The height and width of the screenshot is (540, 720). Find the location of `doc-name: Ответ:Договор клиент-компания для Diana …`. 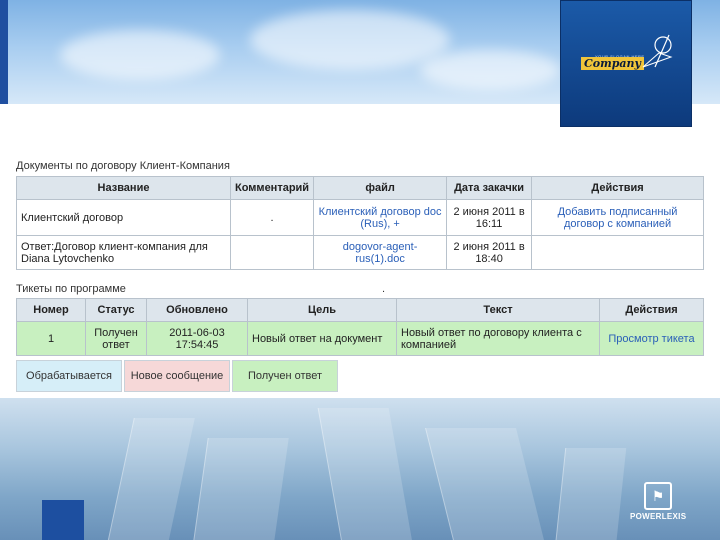

doc-name: Ответ:Договор клиент-компания для Diana … is located at coordinates (123, 252).